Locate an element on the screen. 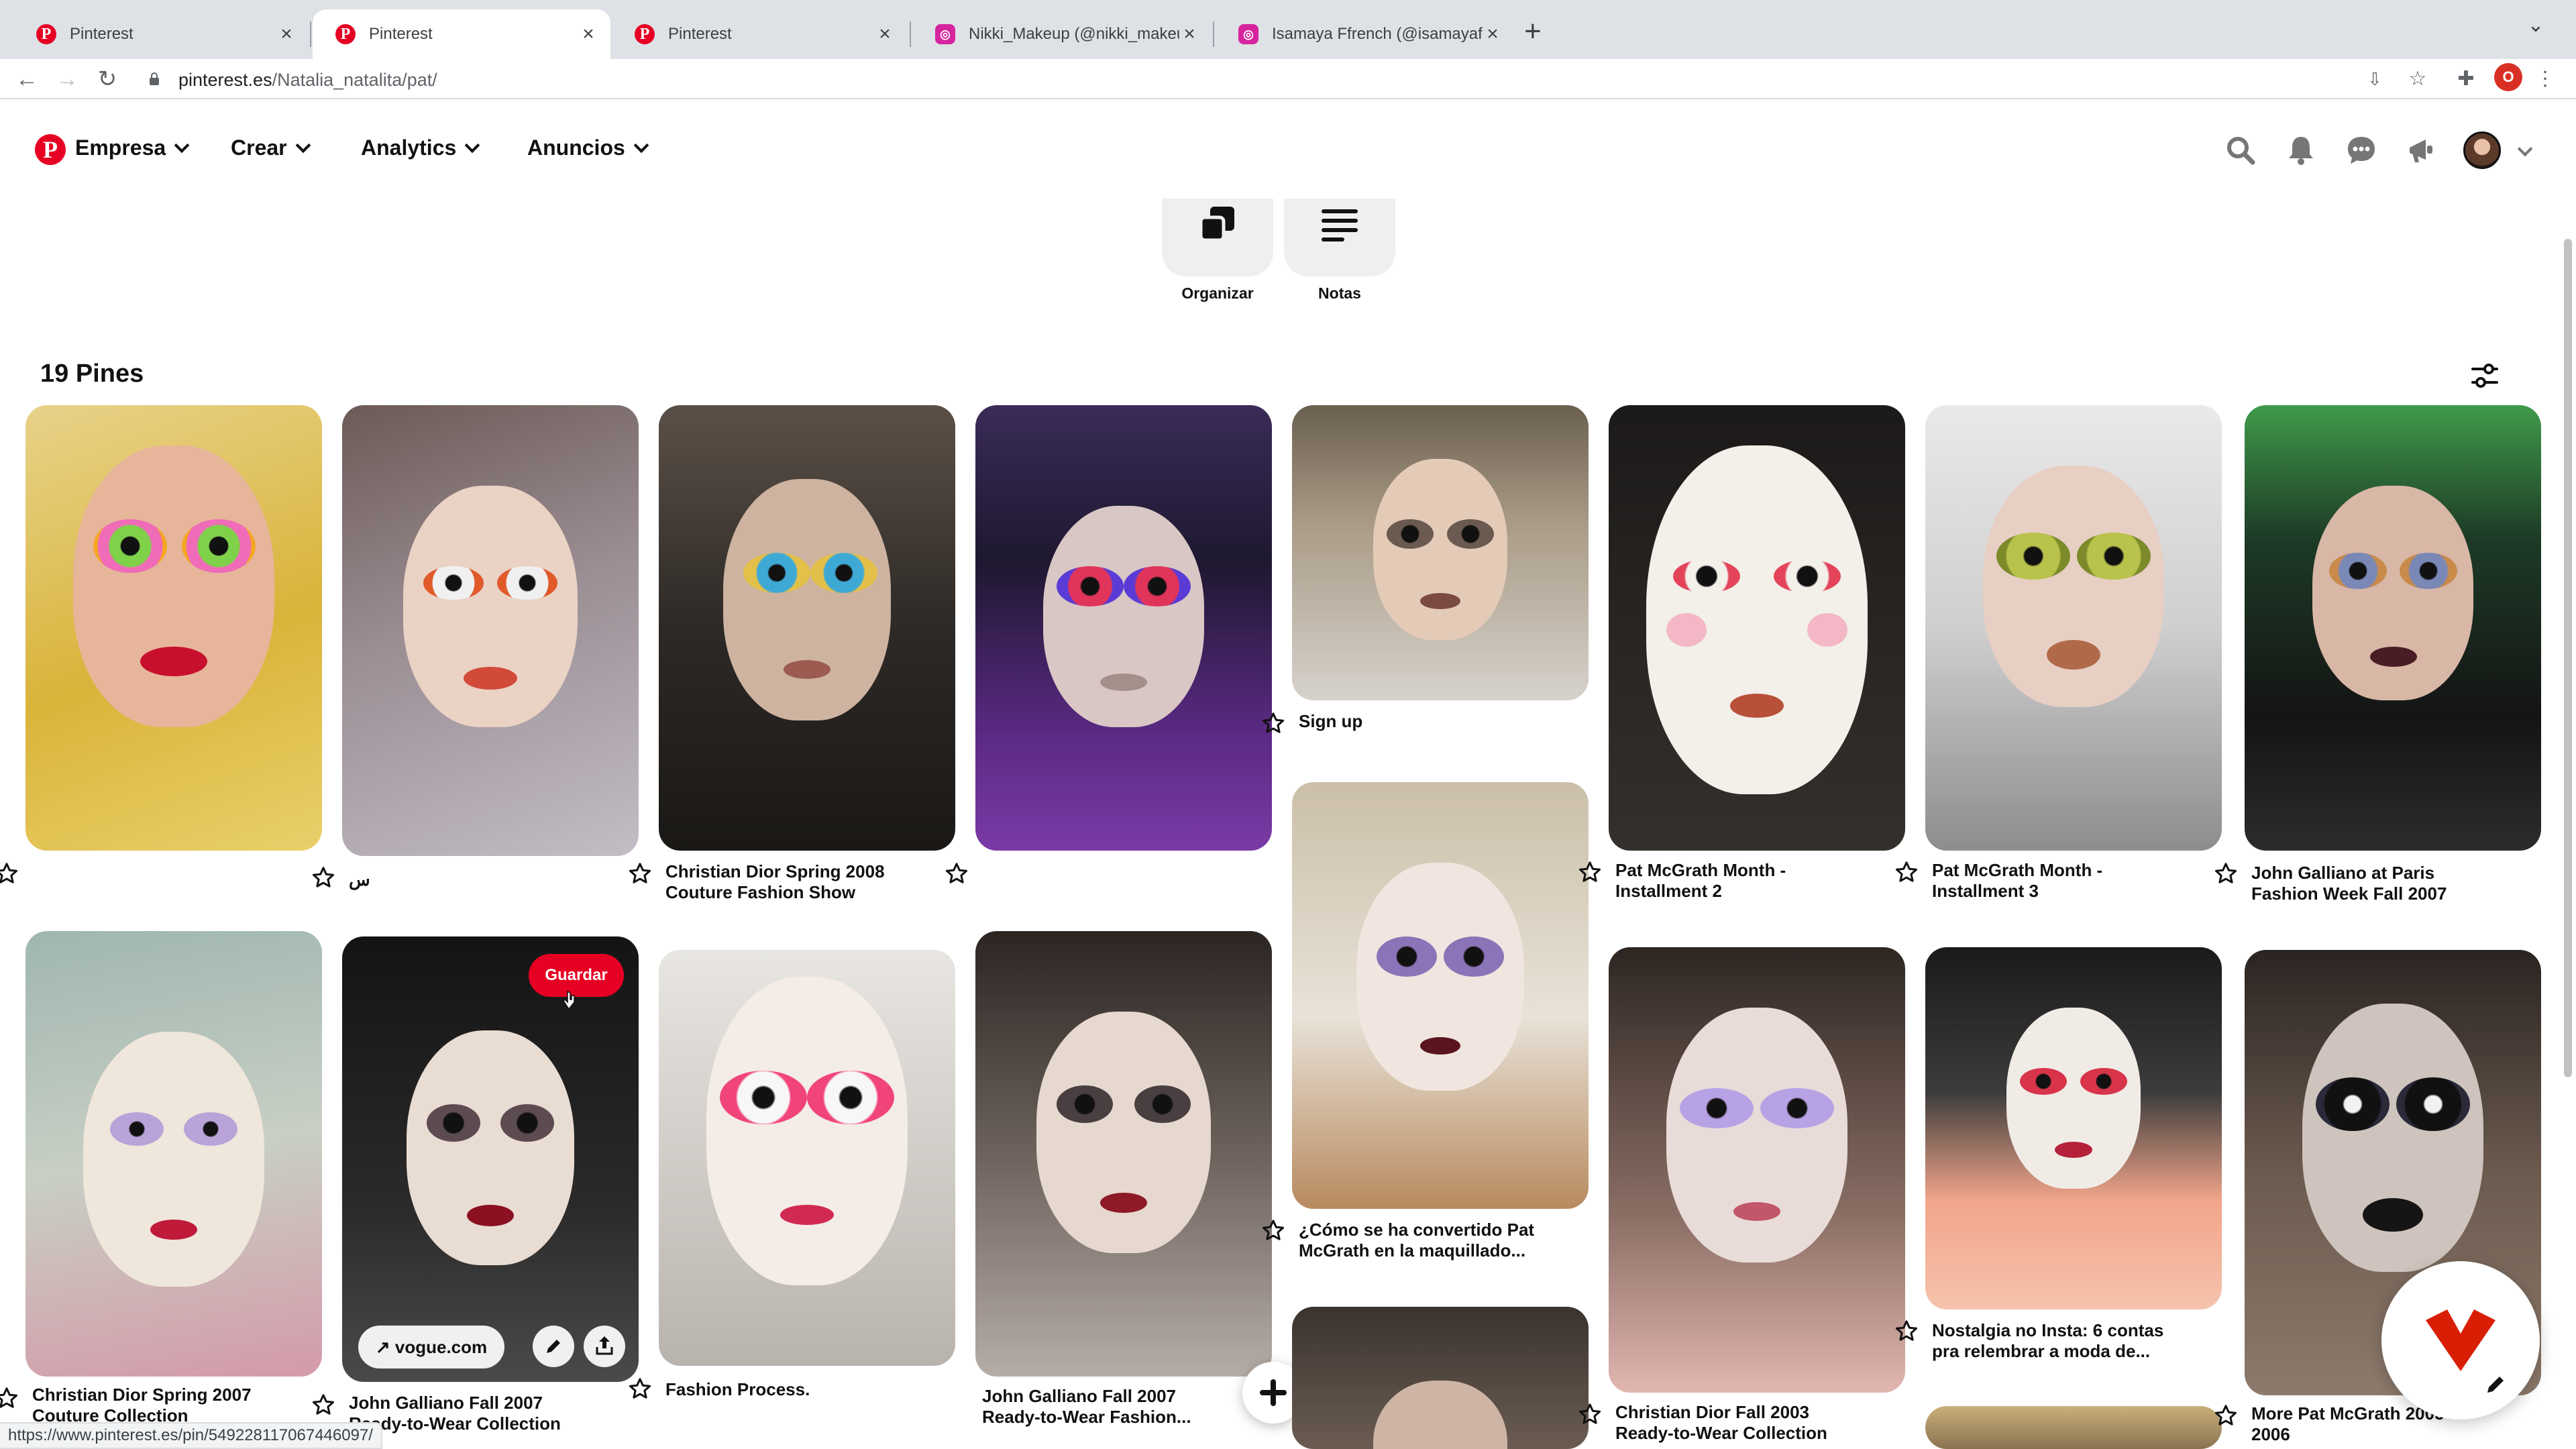 The image size is (2576, 1449). browser-tab: ◎ Nikki_Makeup (@nikki_makeup × is located at coordinates (1062, 34).